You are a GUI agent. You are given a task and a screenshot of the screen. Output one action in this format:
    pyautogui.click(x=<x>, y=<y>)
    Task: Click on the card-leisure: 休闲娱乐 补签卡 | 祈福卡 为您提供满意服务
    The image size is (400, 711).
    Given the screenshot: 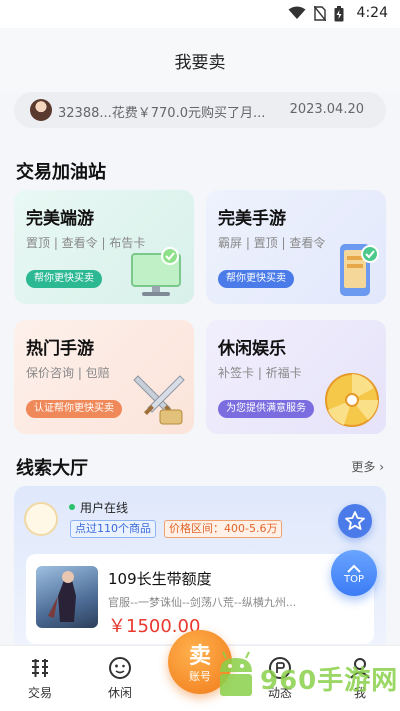 What is the action you would take?
    pyautogui.click(x=296, y=377)
    